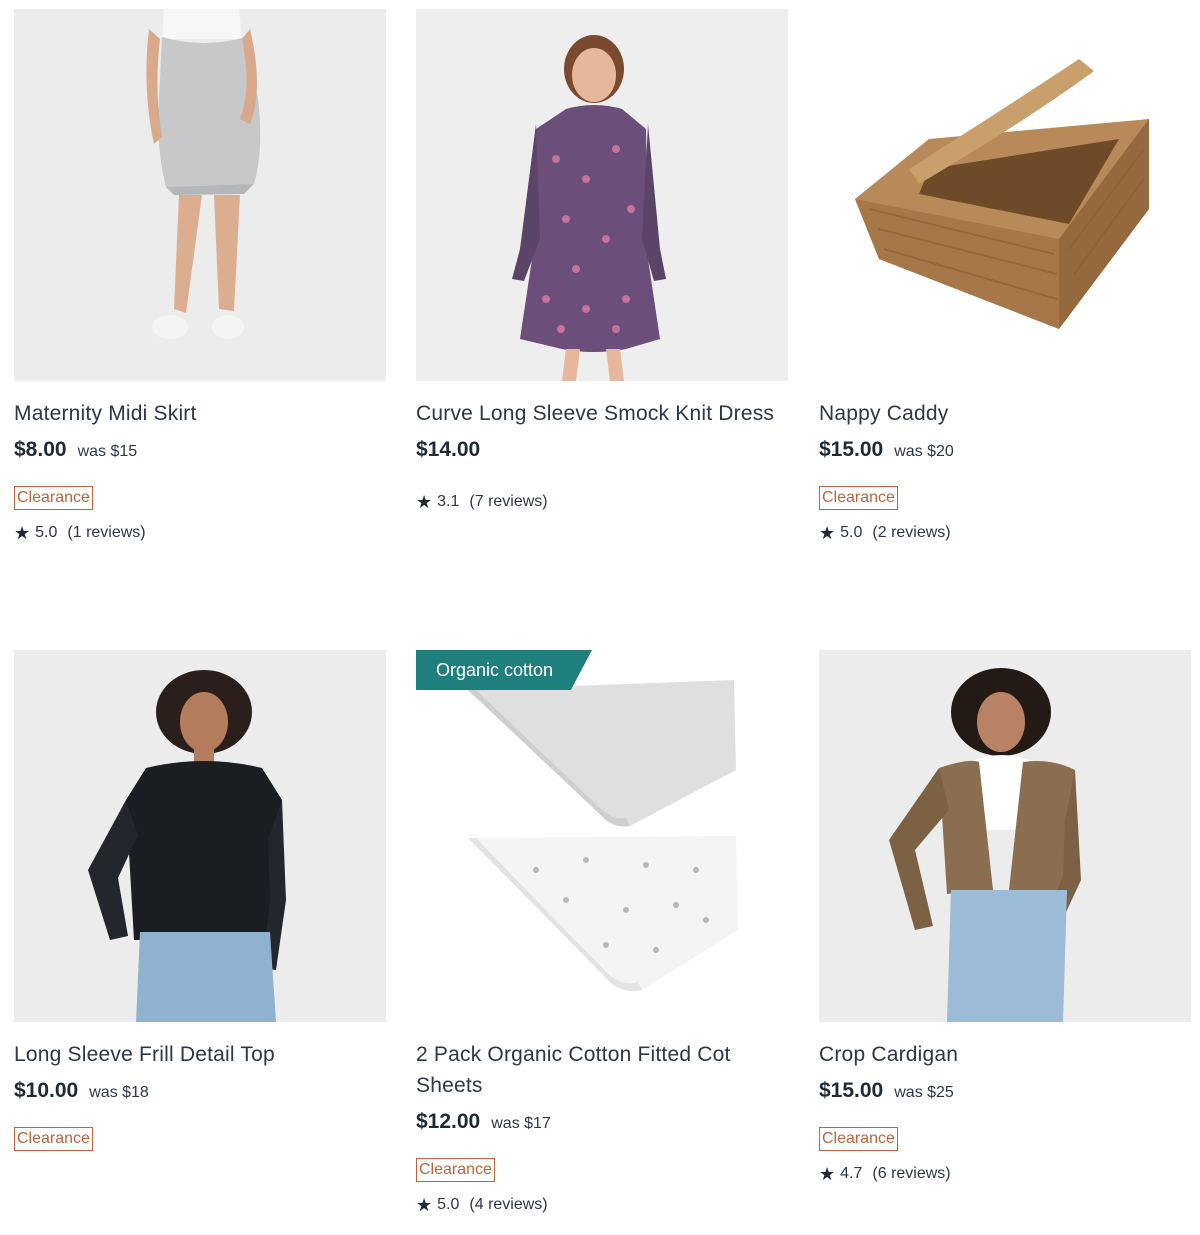 The width and height of the screenshot is (1200, 1235). What do you see at coordinates (602, 1205) in the screenshot?
I see `rating: ★ 5.0 (4 reviews)` at bounding box center [602, 1205].